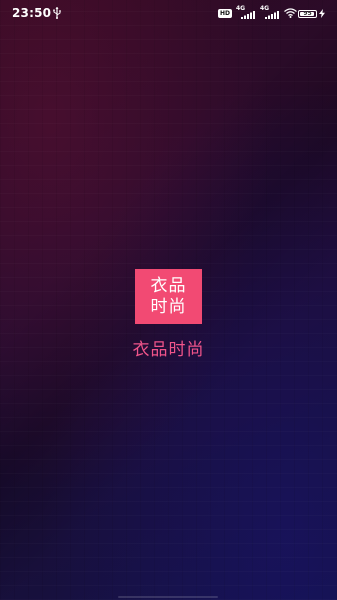 This screenshot has height=600, width=337. Describe the element at coordinates (168, 350) in the screenshot. I see `app-name: 衣品时尚` at that location.